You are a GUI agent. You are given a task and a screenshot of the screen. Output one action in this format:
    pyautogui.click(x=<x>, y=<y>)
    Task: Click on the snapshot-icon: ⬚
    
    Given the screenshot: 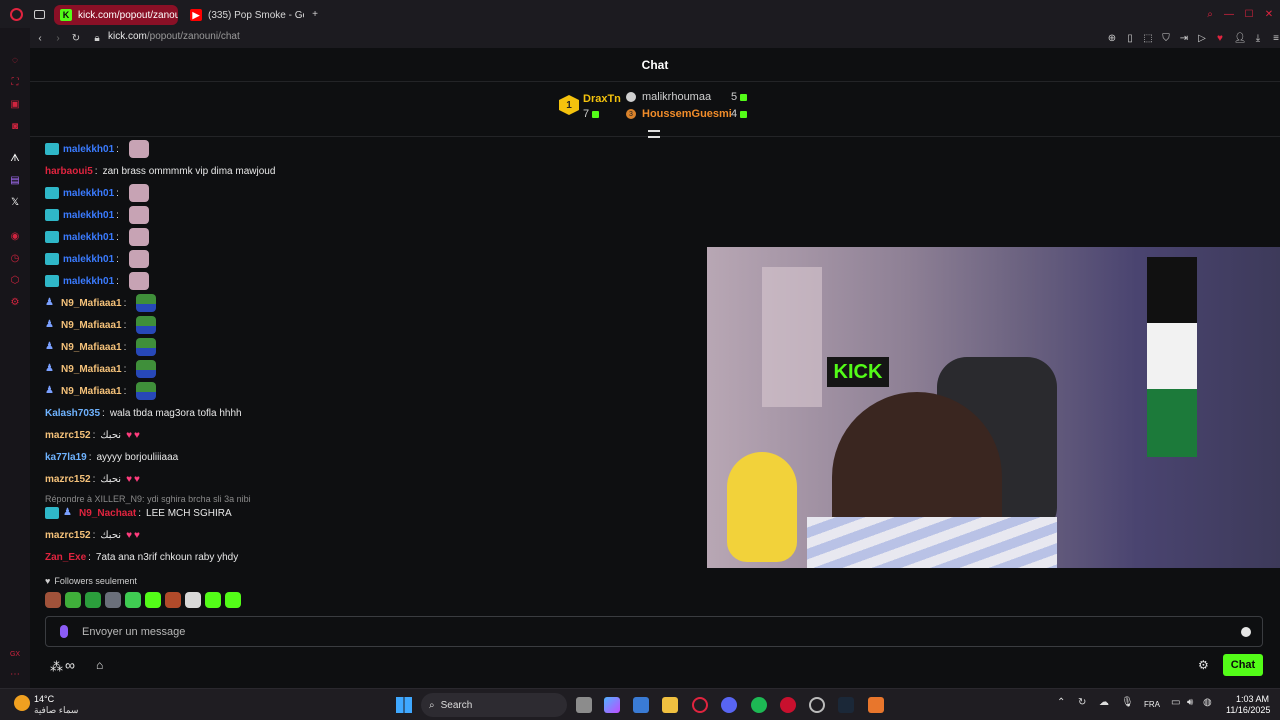 What is the action you would take?
    pyautogui.click(x=1148, y=38)
    